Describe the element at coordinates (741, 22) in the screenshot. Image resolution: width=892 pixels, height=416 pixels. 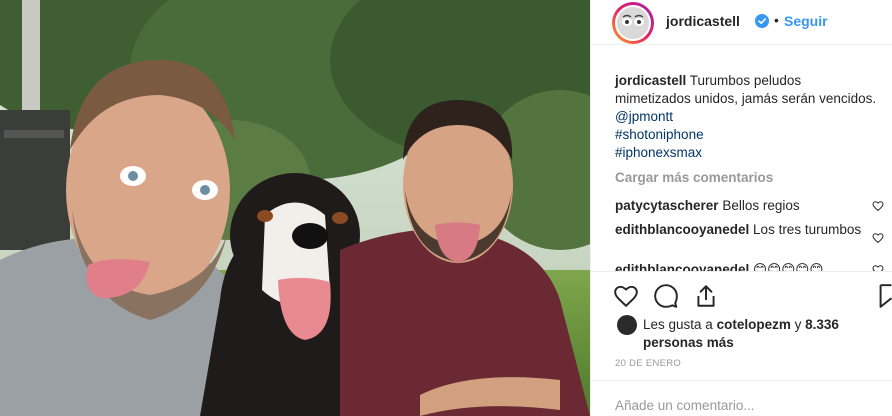
I see `post-header: jordicastell • Seguir` at that location.